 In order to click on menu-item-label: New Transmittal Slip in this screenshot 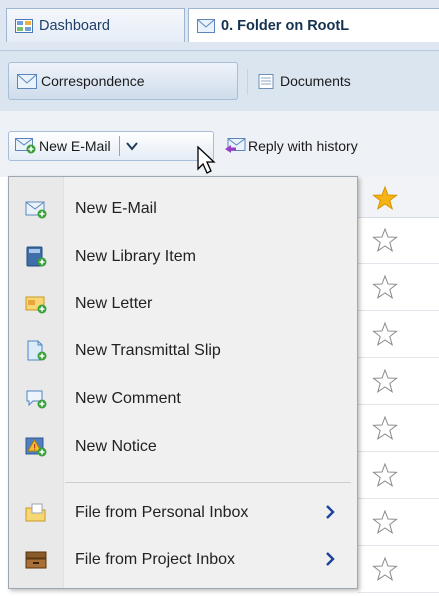, I will do `click(148, 350)`.